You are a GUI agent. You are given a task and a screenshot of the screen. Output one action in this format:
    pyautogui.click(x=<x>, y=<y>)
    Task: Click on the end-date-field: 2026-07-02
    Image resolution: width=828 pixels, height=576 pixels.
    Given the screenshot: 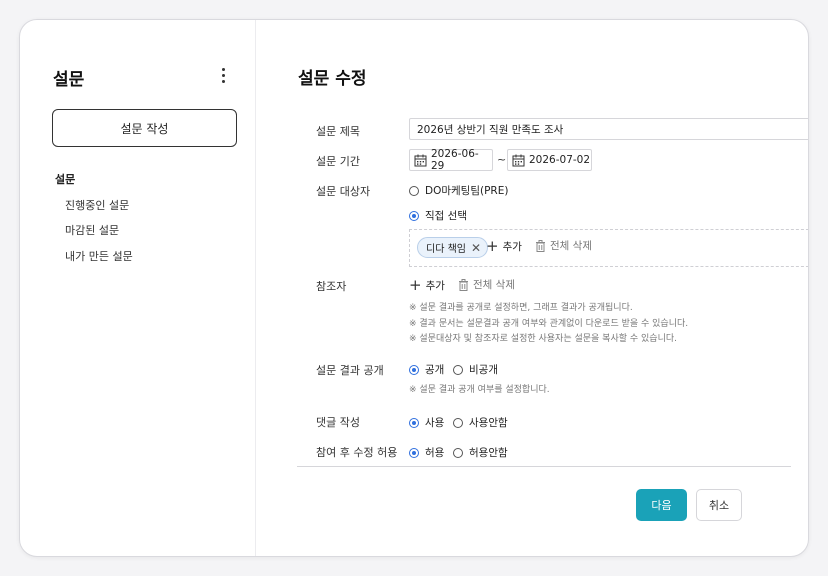 What is the action you would take?
    pyautogui.click(x=549, y=160)
    